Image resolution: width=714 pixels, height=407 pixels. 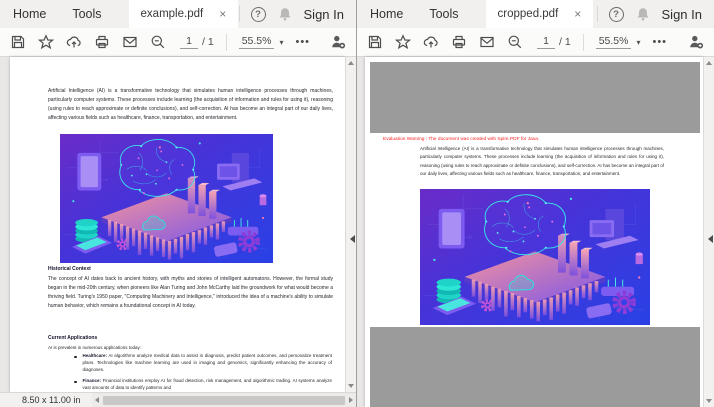 I want to click on cropped-region-top, so click(x=535, y=97).